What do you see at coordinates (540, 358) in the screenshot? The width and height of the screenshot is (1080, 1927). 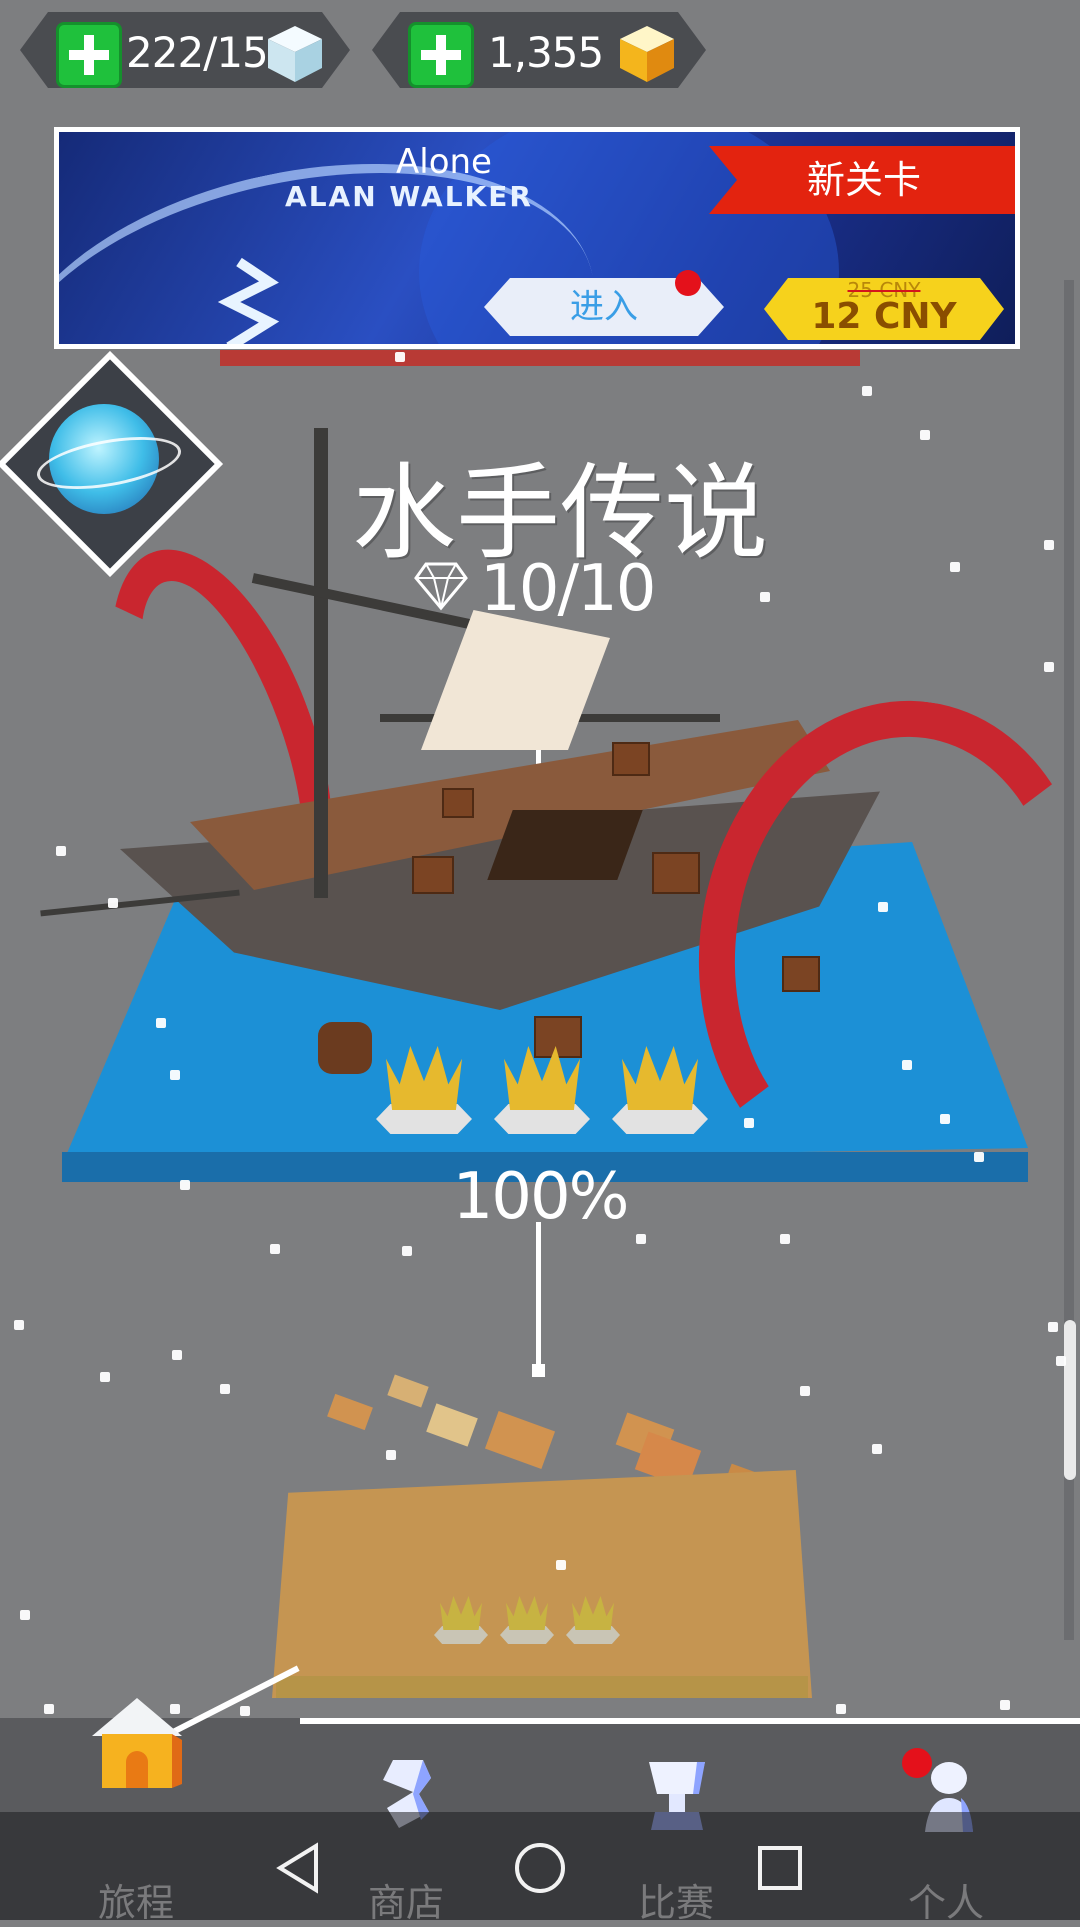 I see `banner-shelf` at bounding box center [540, 358].